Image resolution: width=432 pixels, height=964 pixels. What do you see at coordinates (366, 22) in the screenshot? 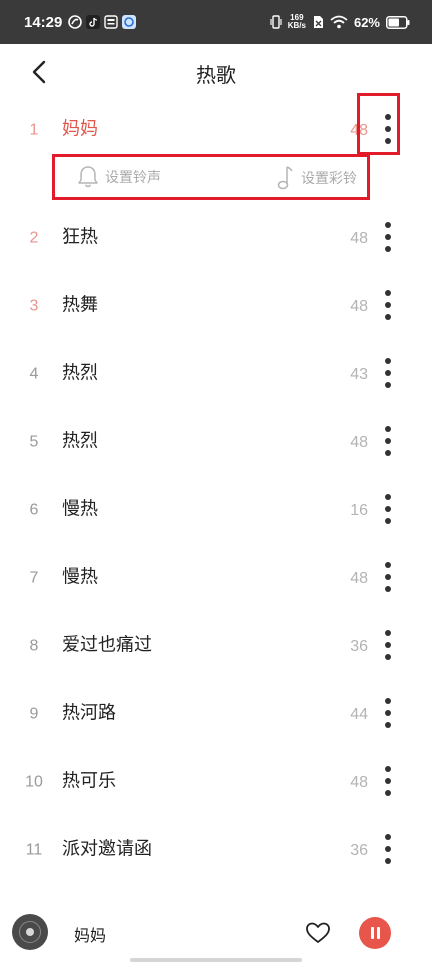
I see `battery-percentage: 62%` at bounding box center [366, 22].